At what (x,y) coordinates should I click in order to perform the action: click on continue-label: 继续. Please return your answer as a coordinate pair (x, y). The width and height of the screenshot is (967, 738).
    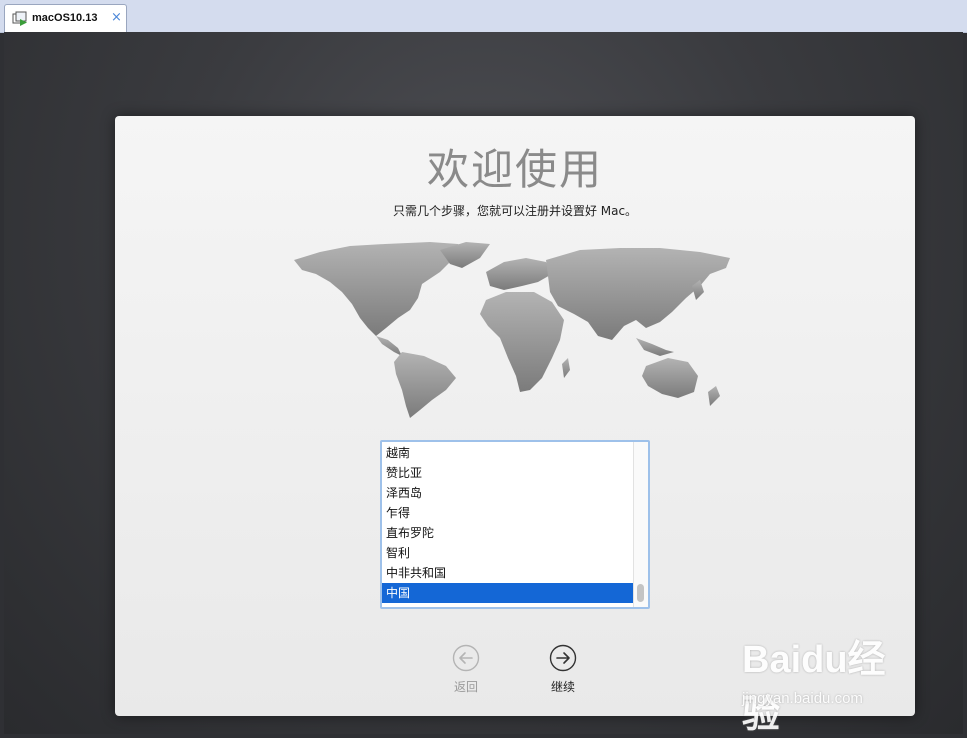
    Looking at the image, I should click on (562, 687).